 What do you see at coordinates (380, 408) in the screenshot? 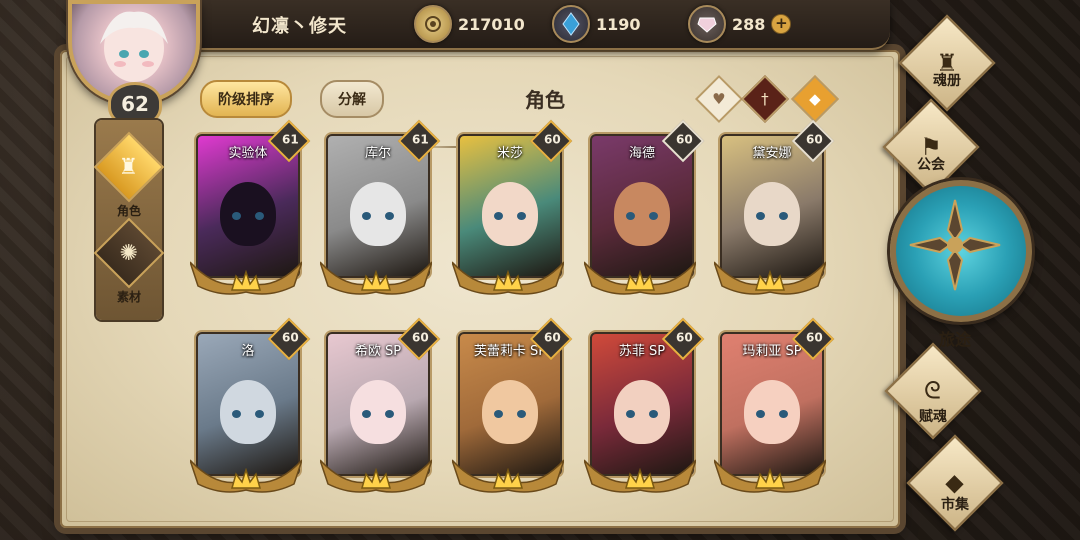
I see `character-card: 希欧 SP 60` at bounding box center [380, 408].